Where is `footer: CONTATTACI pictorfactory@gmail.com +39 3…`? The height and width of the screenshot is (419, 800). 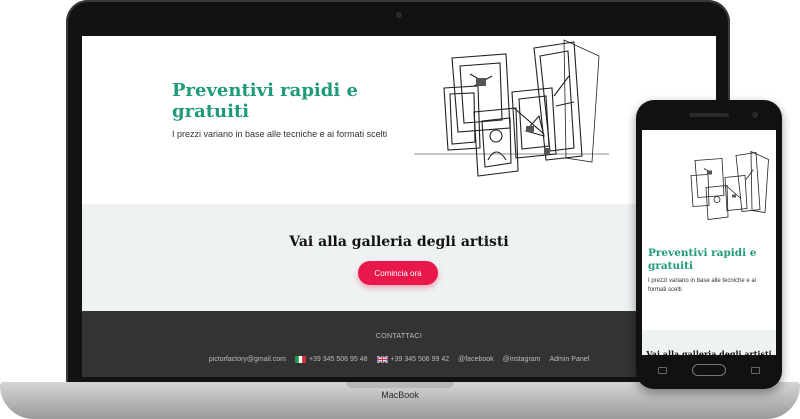
footer: CONTATTACI pictorfactory@gmail.com +39 3… is located at coordinates (399, 344).